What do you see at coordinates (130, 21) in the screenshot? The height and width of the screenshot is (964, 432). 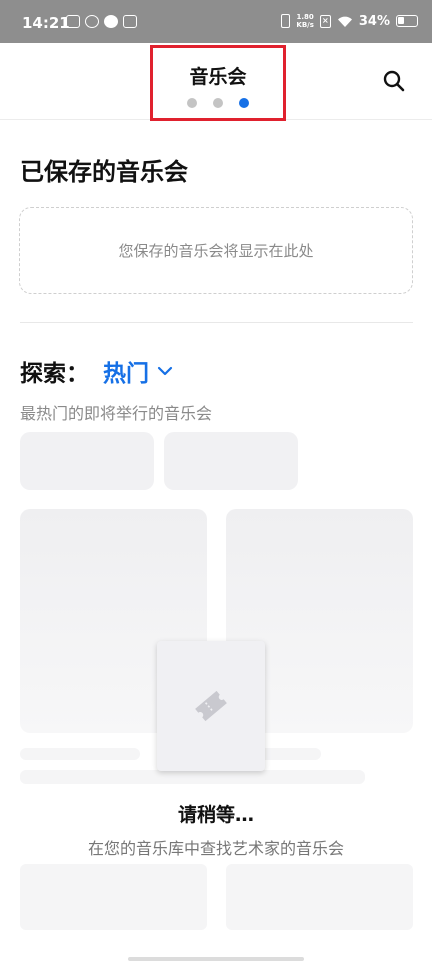 I see `settings-notification-icon` at bounding box center [130, 21].